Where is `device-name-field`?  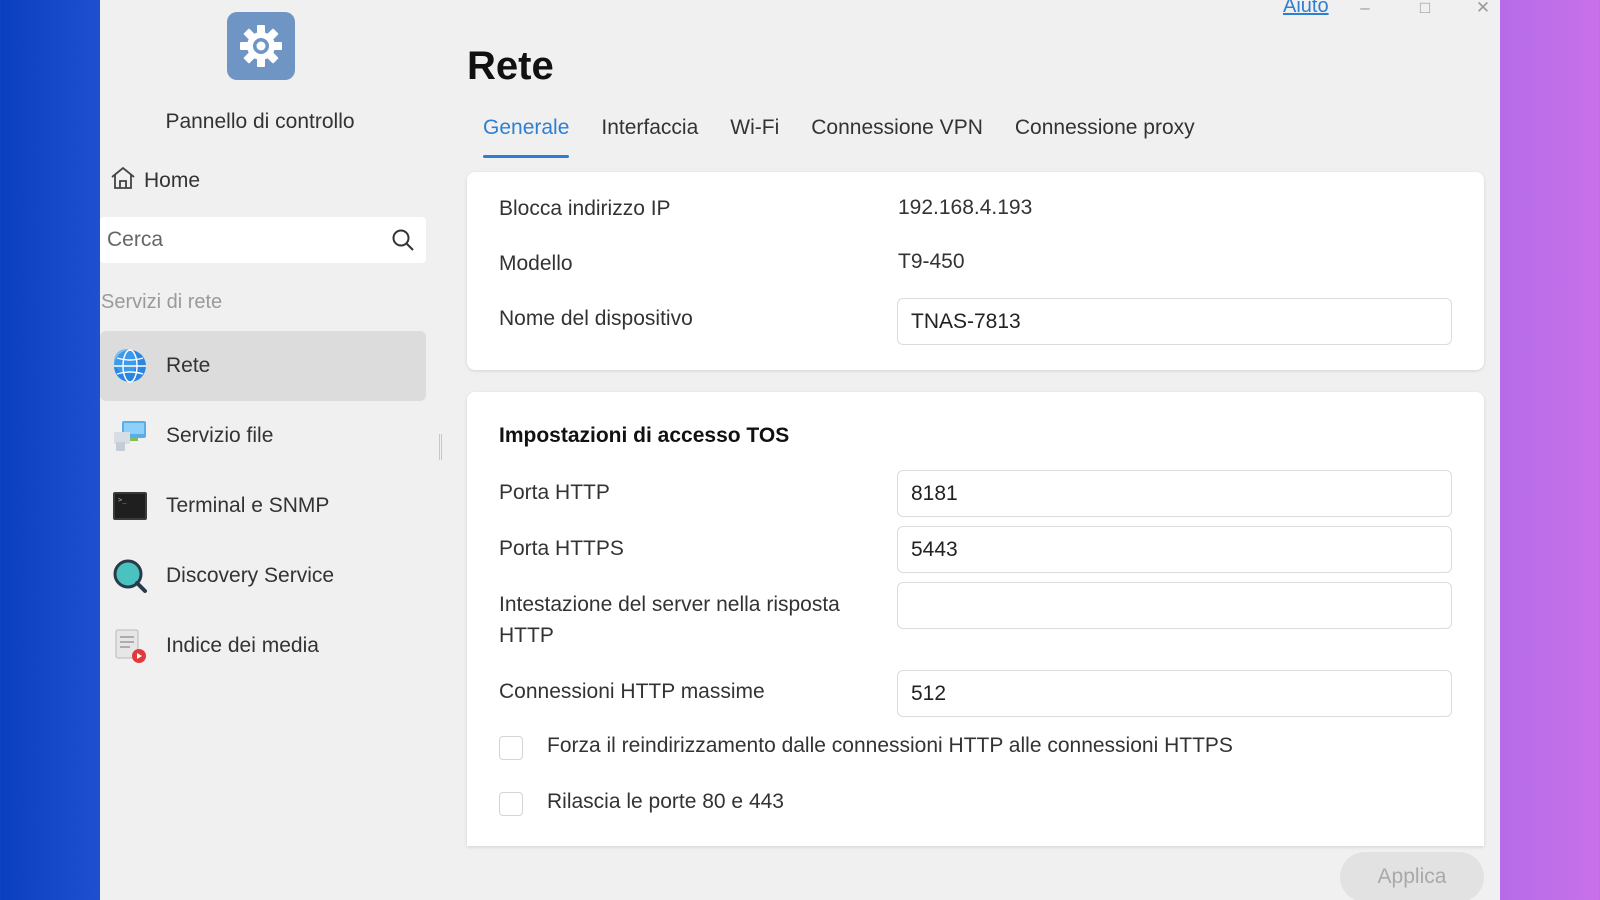
device-name-field is located at coordinates (1174, 321).